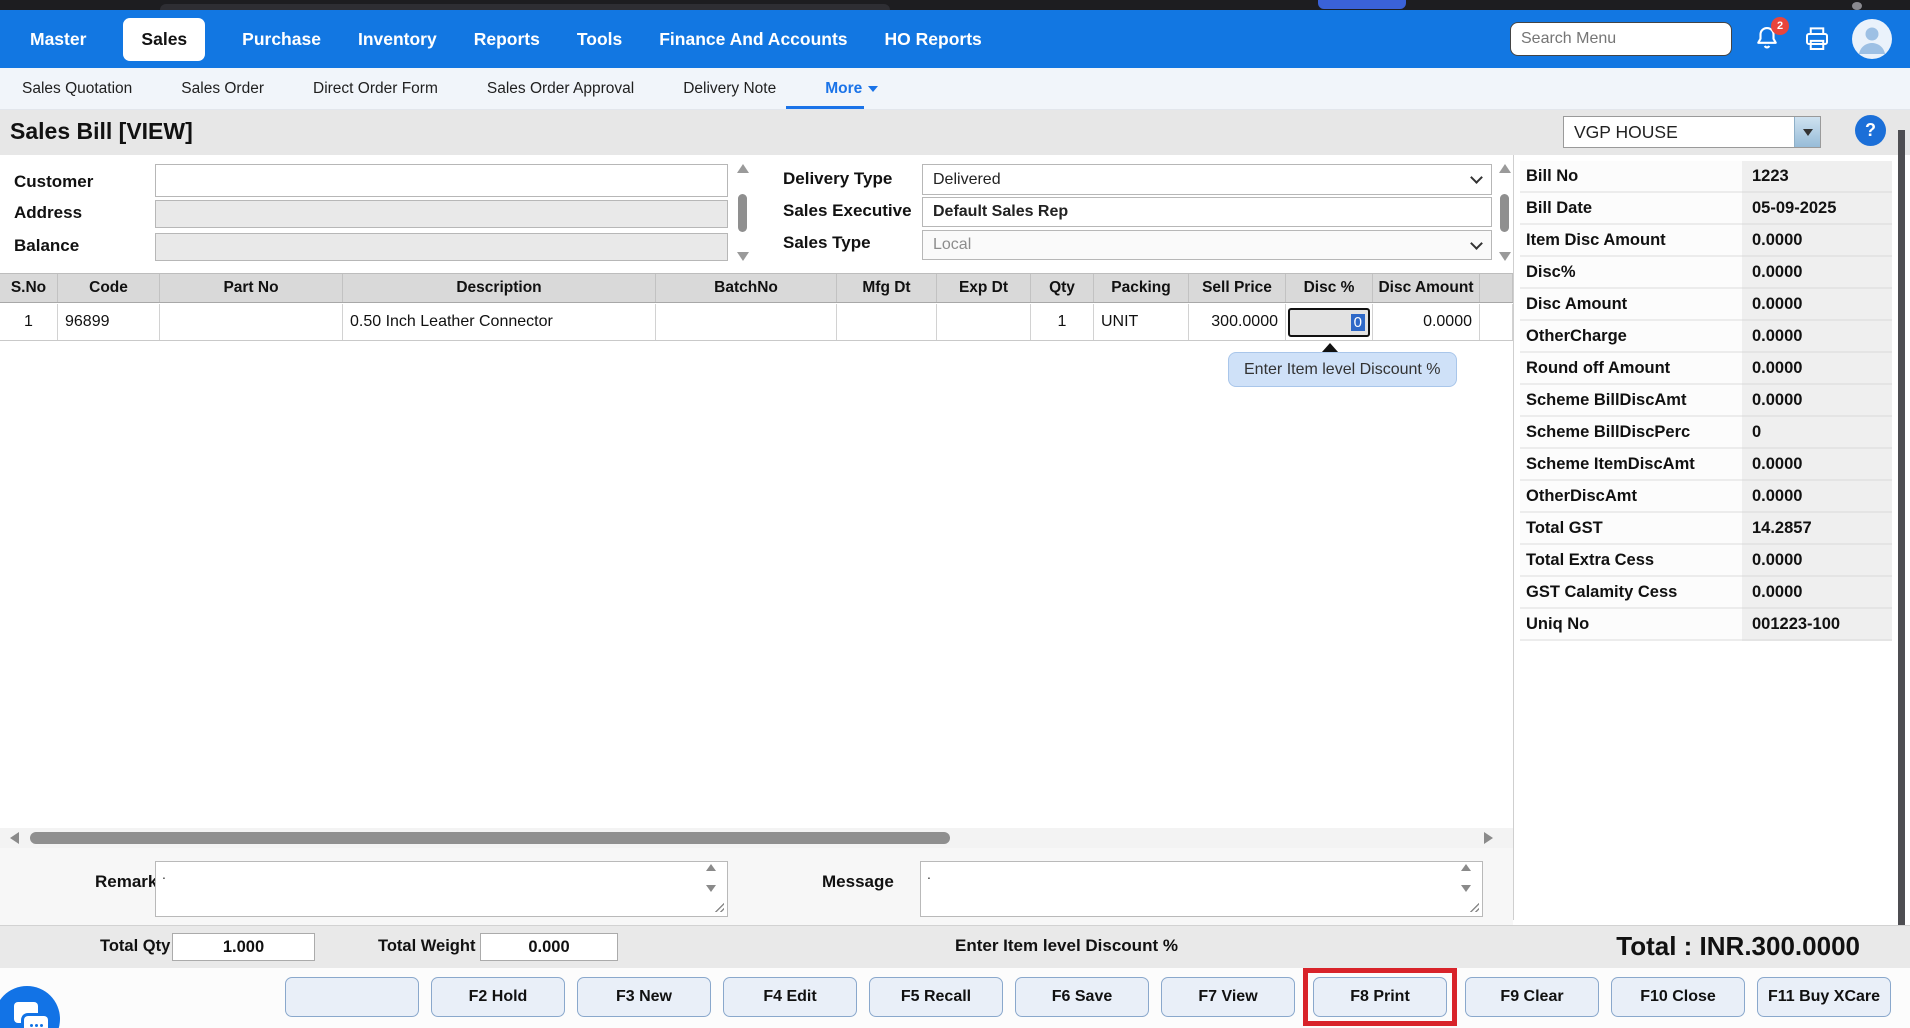  I want to click on summary-row-uniq-no: Uniq No 001223-100, so click(1706, 625).